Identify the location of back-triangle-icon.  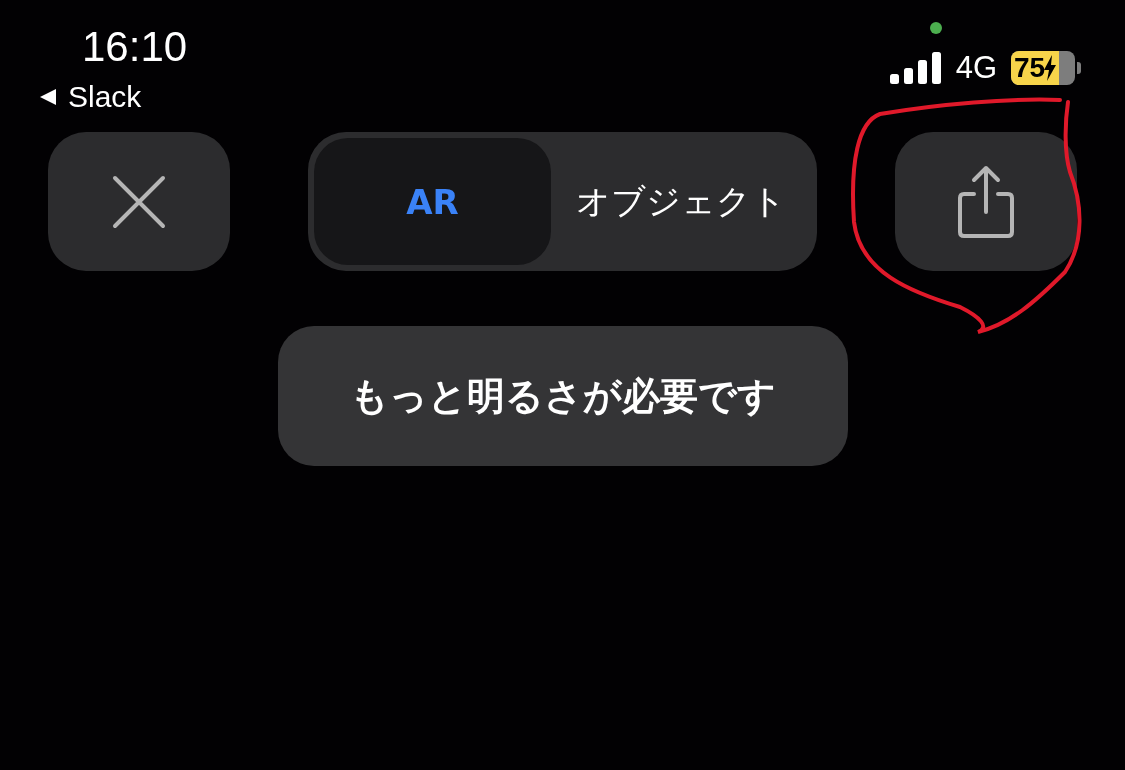
(48, 97).